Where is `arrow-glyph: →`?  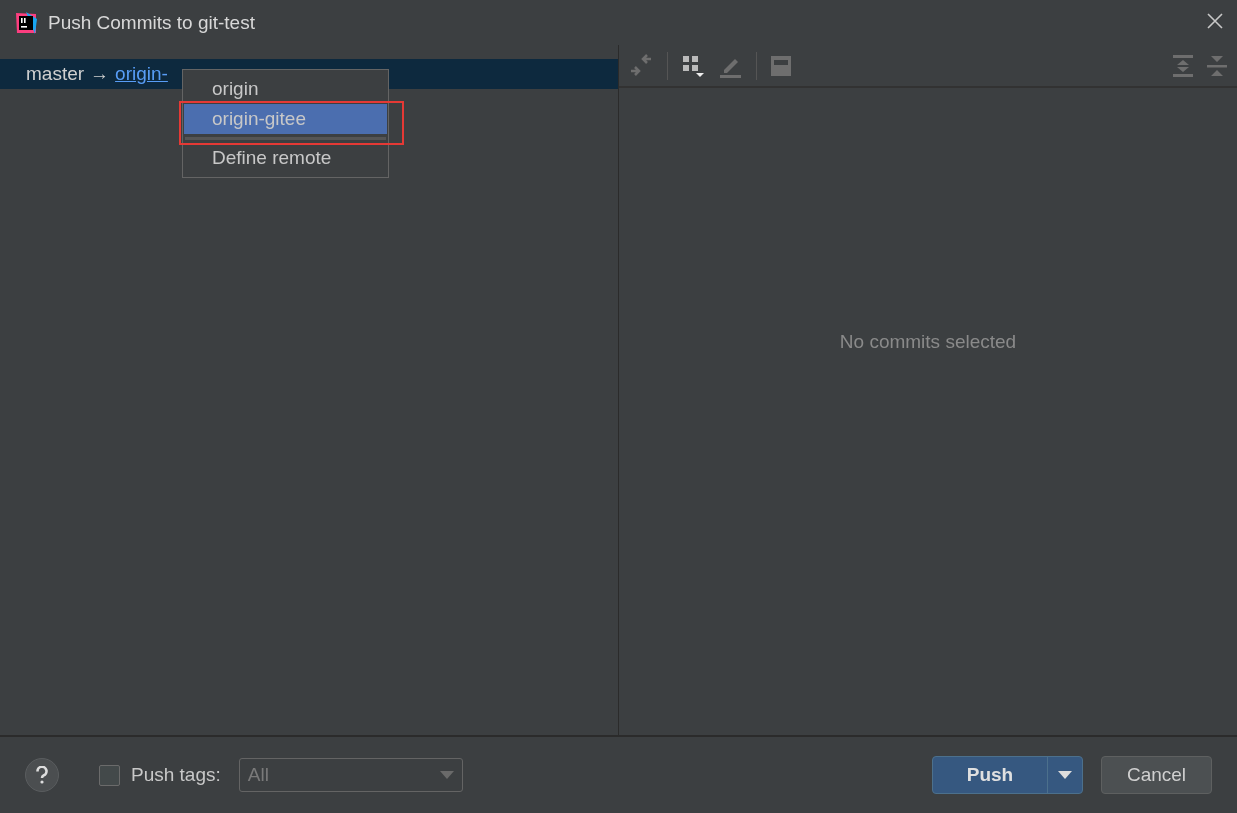
arrow-glyph: → is located at coordinates (100, 74).